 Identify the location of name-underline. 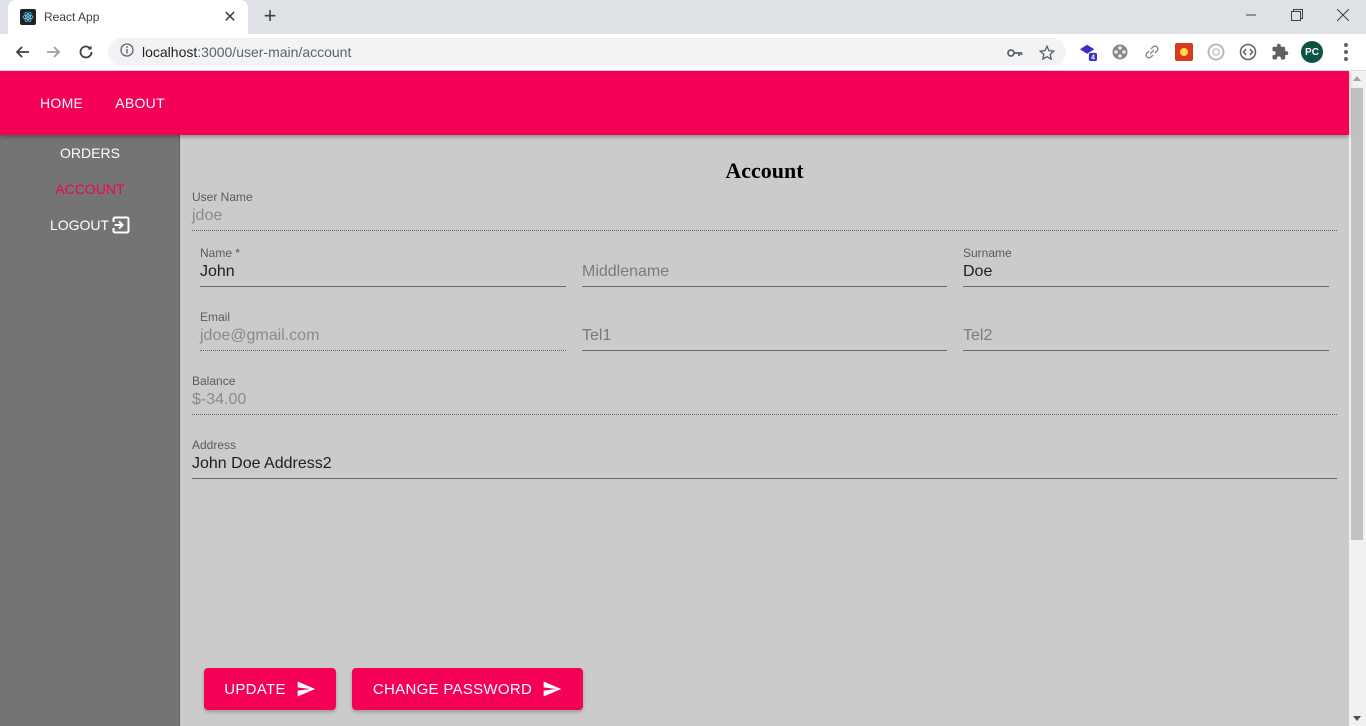
(383, 286).